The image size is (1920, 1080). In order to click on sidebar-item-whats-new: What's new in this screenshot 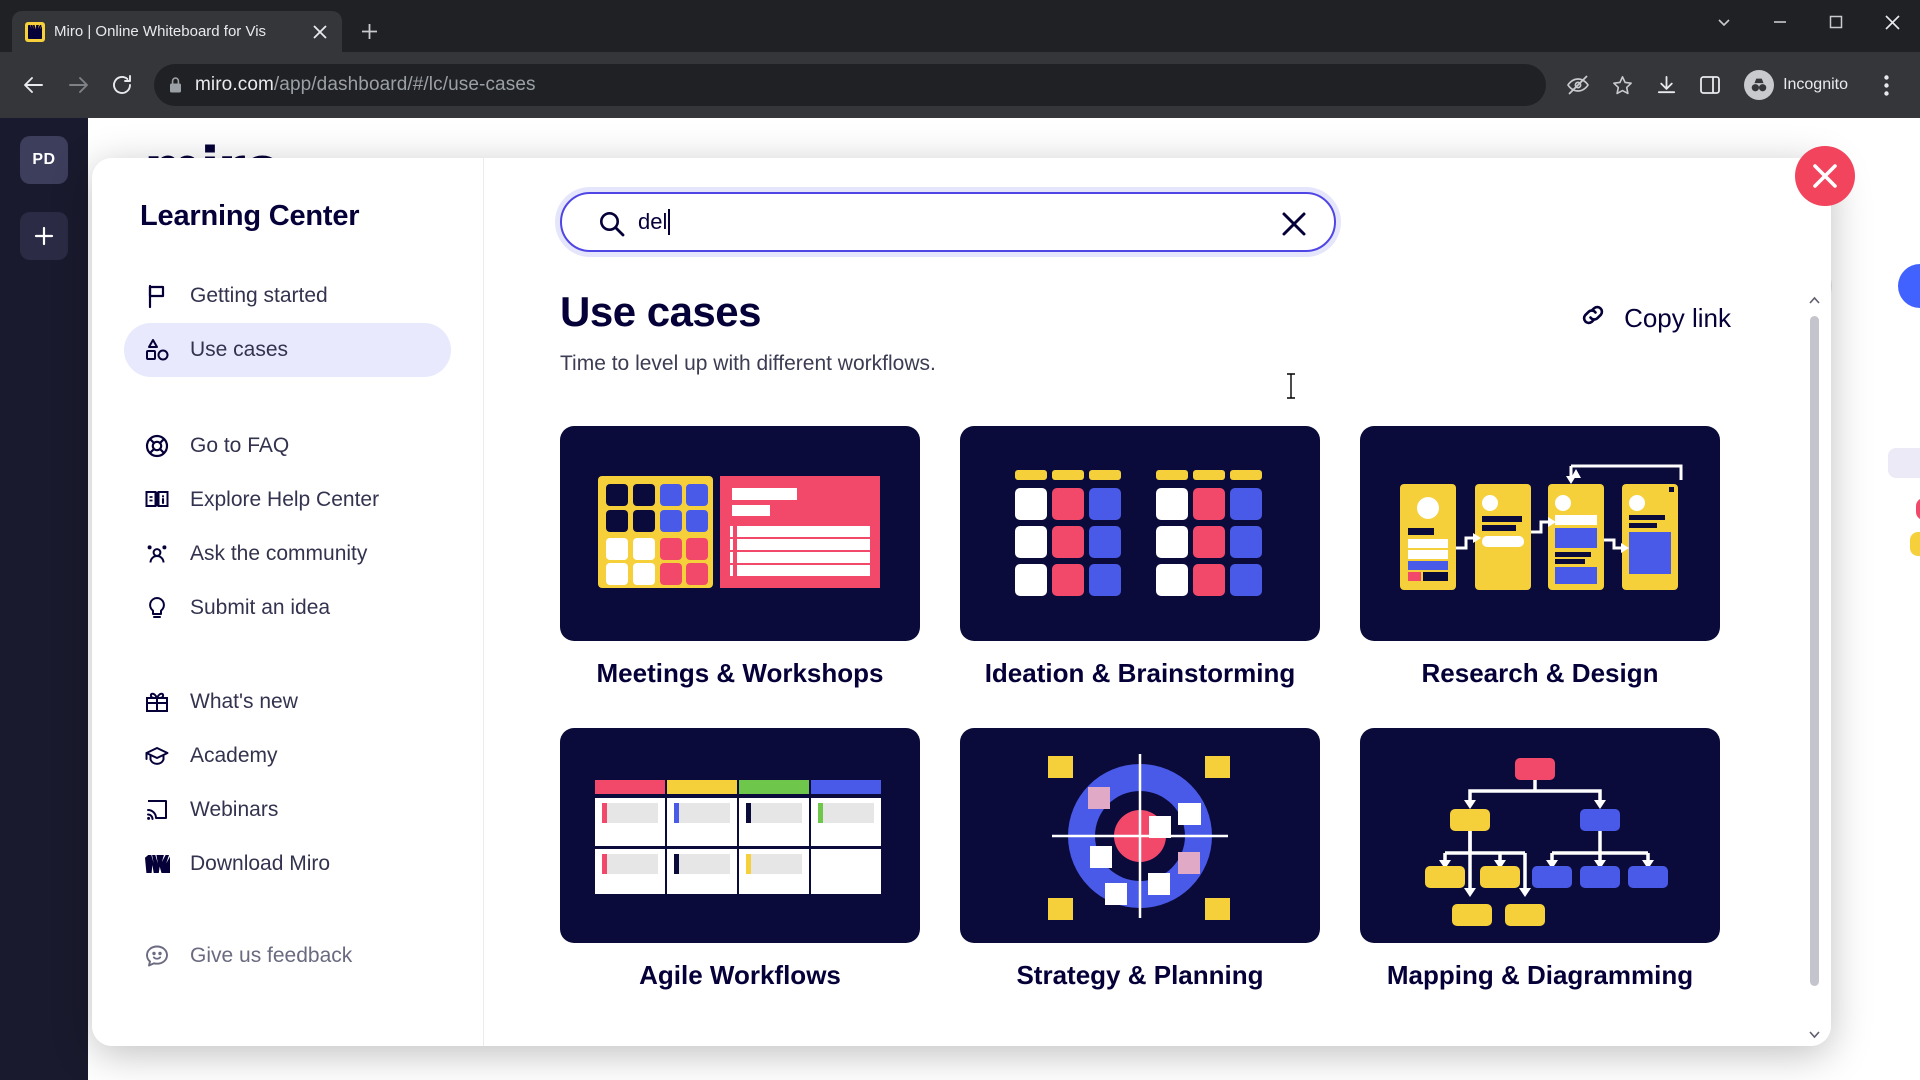, I will do `click(287, 702)`.